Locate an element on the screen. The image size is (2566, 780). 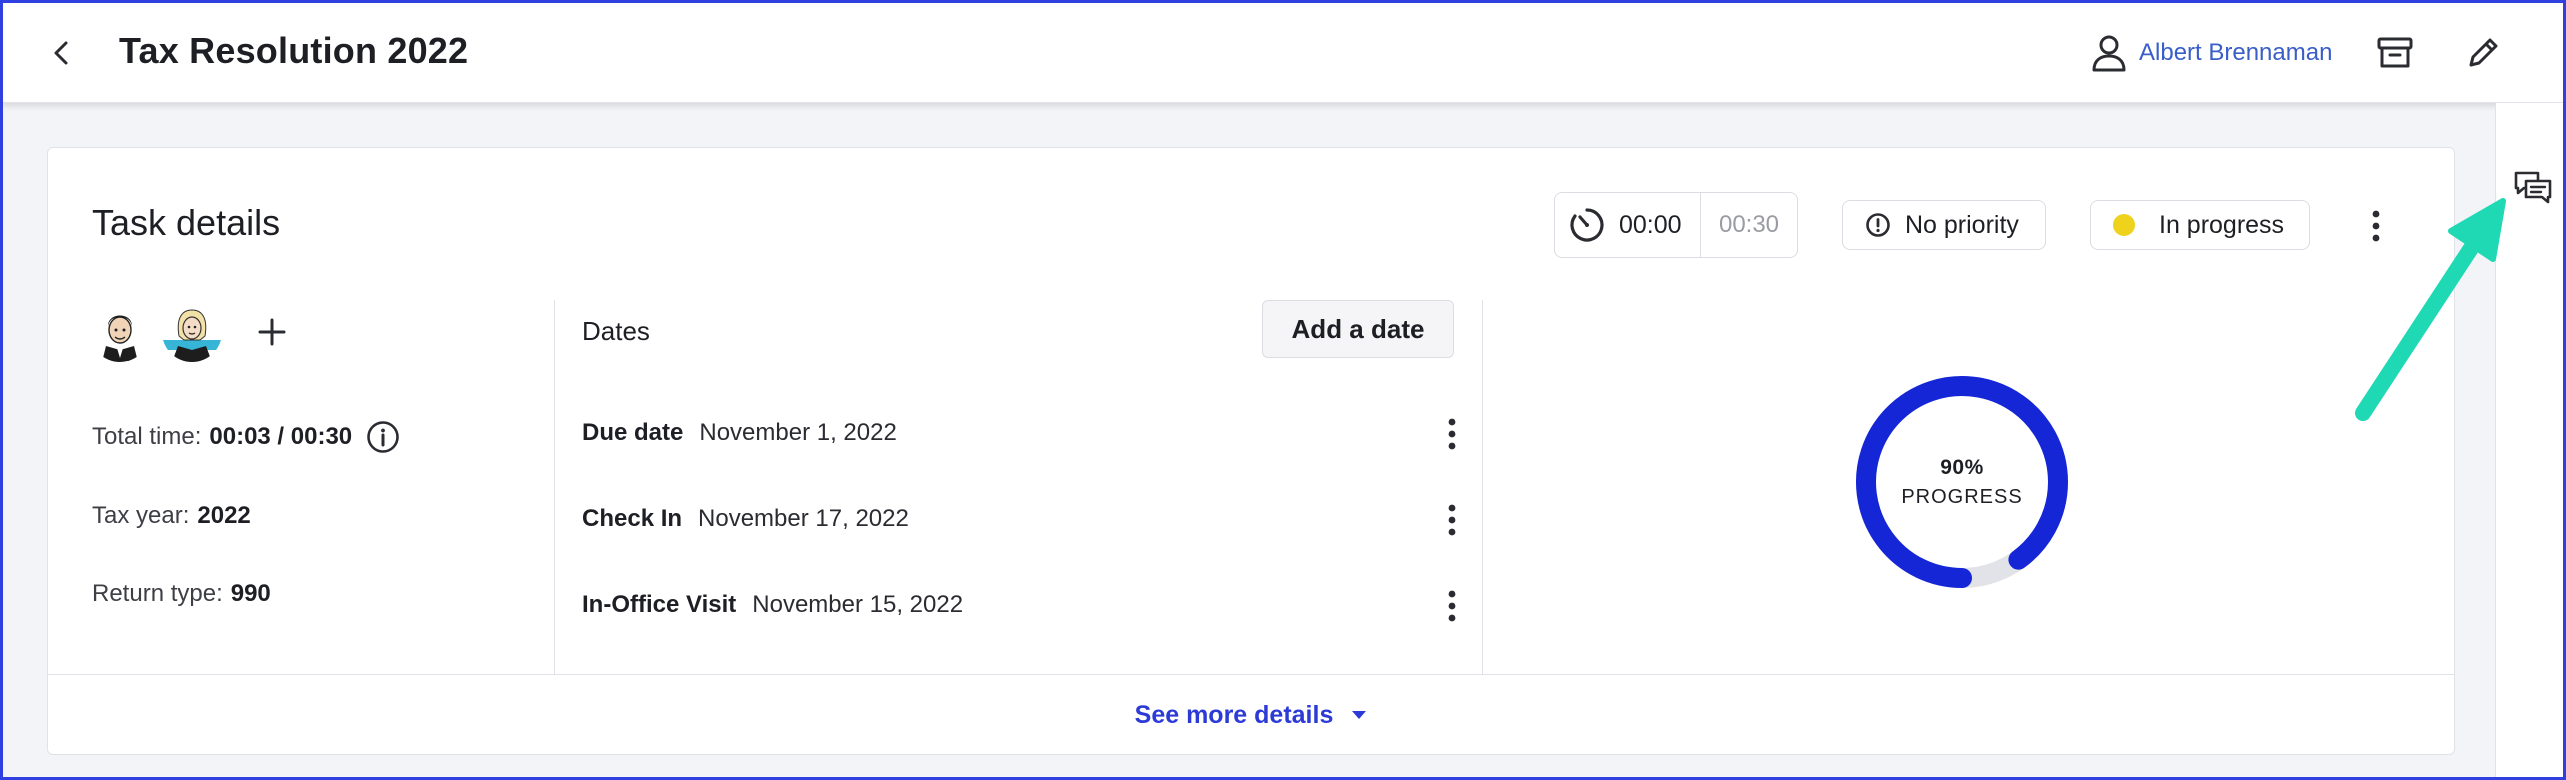
timer-start-button: 00:00 is located at coordinates (1628, 225).